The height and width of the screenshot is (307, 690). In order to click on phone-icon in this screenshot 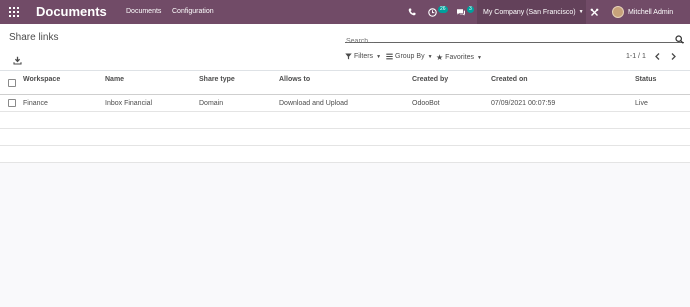, I will do `click(412, 12)`.